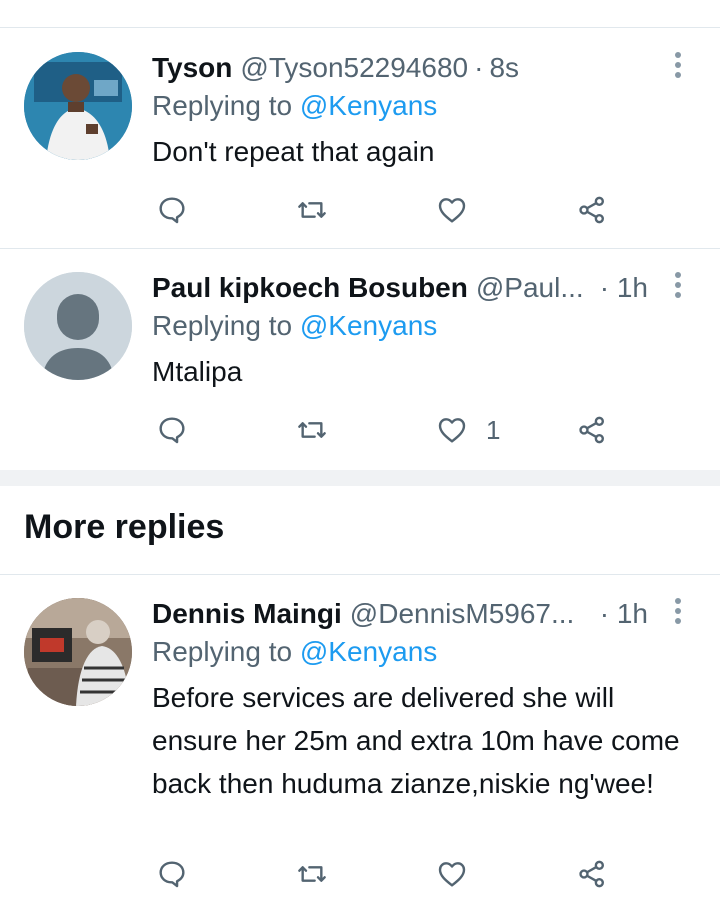 This screenshot has width=720, height=913. What do you see at coordinates (468, 430) in the screenshot?
I see `like-button: 1` at bounding box center [468, 430].